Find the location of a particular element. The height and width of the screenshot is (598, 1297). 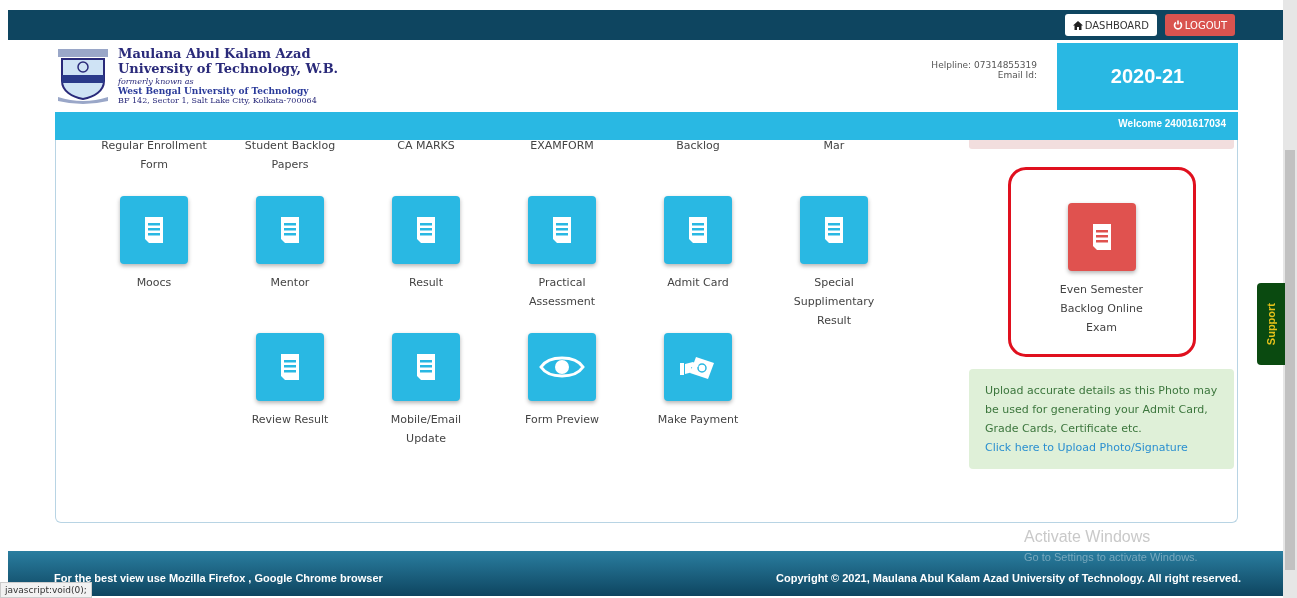

copyright-text: Copyright © 2021, Maulana Abul Kalam Azad University of Technology. All right reserved. is located at coordinates (1008, 577).